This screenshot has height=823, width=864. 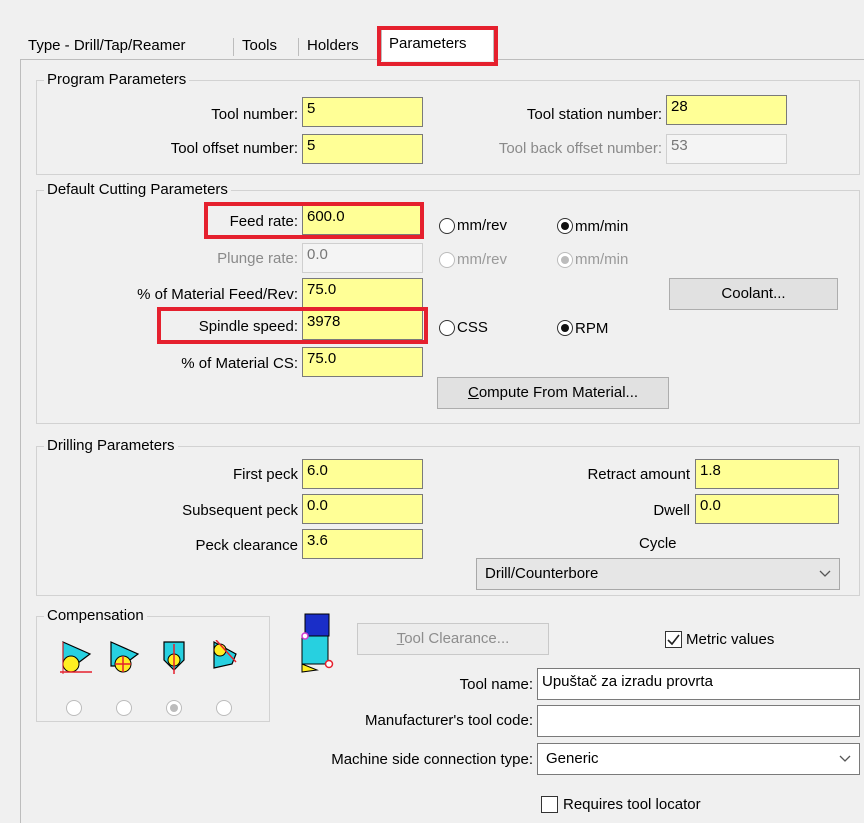 I want to click on plunge-rate-label: Plunge rate:, so click(x=257, y=258).